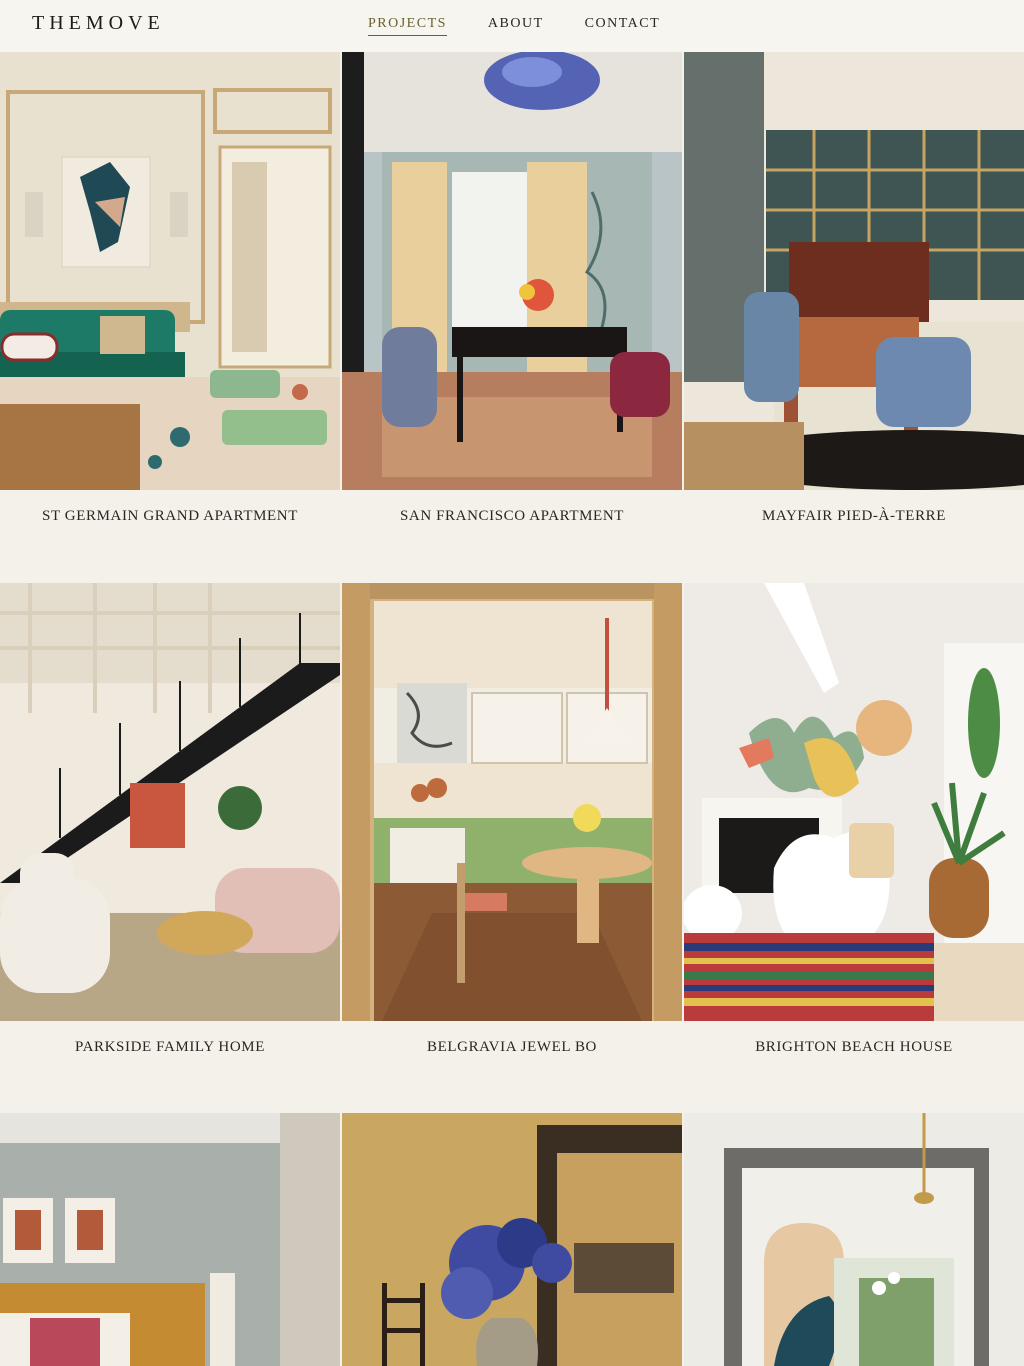 The height and width of the screenshot is (1366, 1024). I want to click on nav-about: ABOUT, so click(516, 26).